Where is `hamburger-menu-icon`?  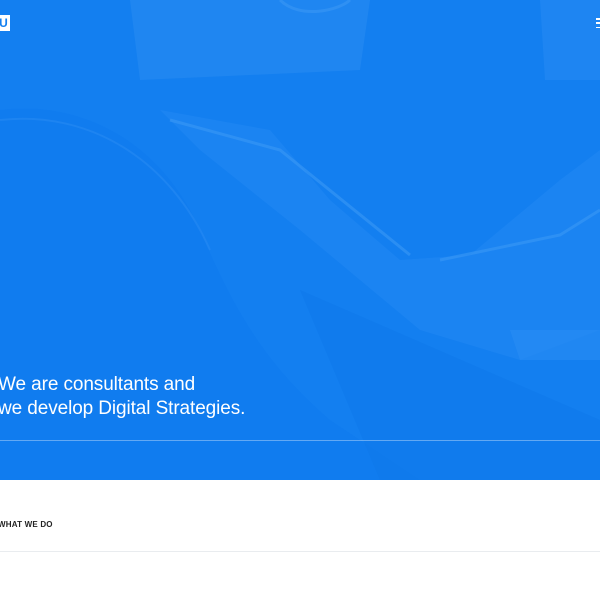 hamburger-menu-icon is located at coordinates (598, 23).